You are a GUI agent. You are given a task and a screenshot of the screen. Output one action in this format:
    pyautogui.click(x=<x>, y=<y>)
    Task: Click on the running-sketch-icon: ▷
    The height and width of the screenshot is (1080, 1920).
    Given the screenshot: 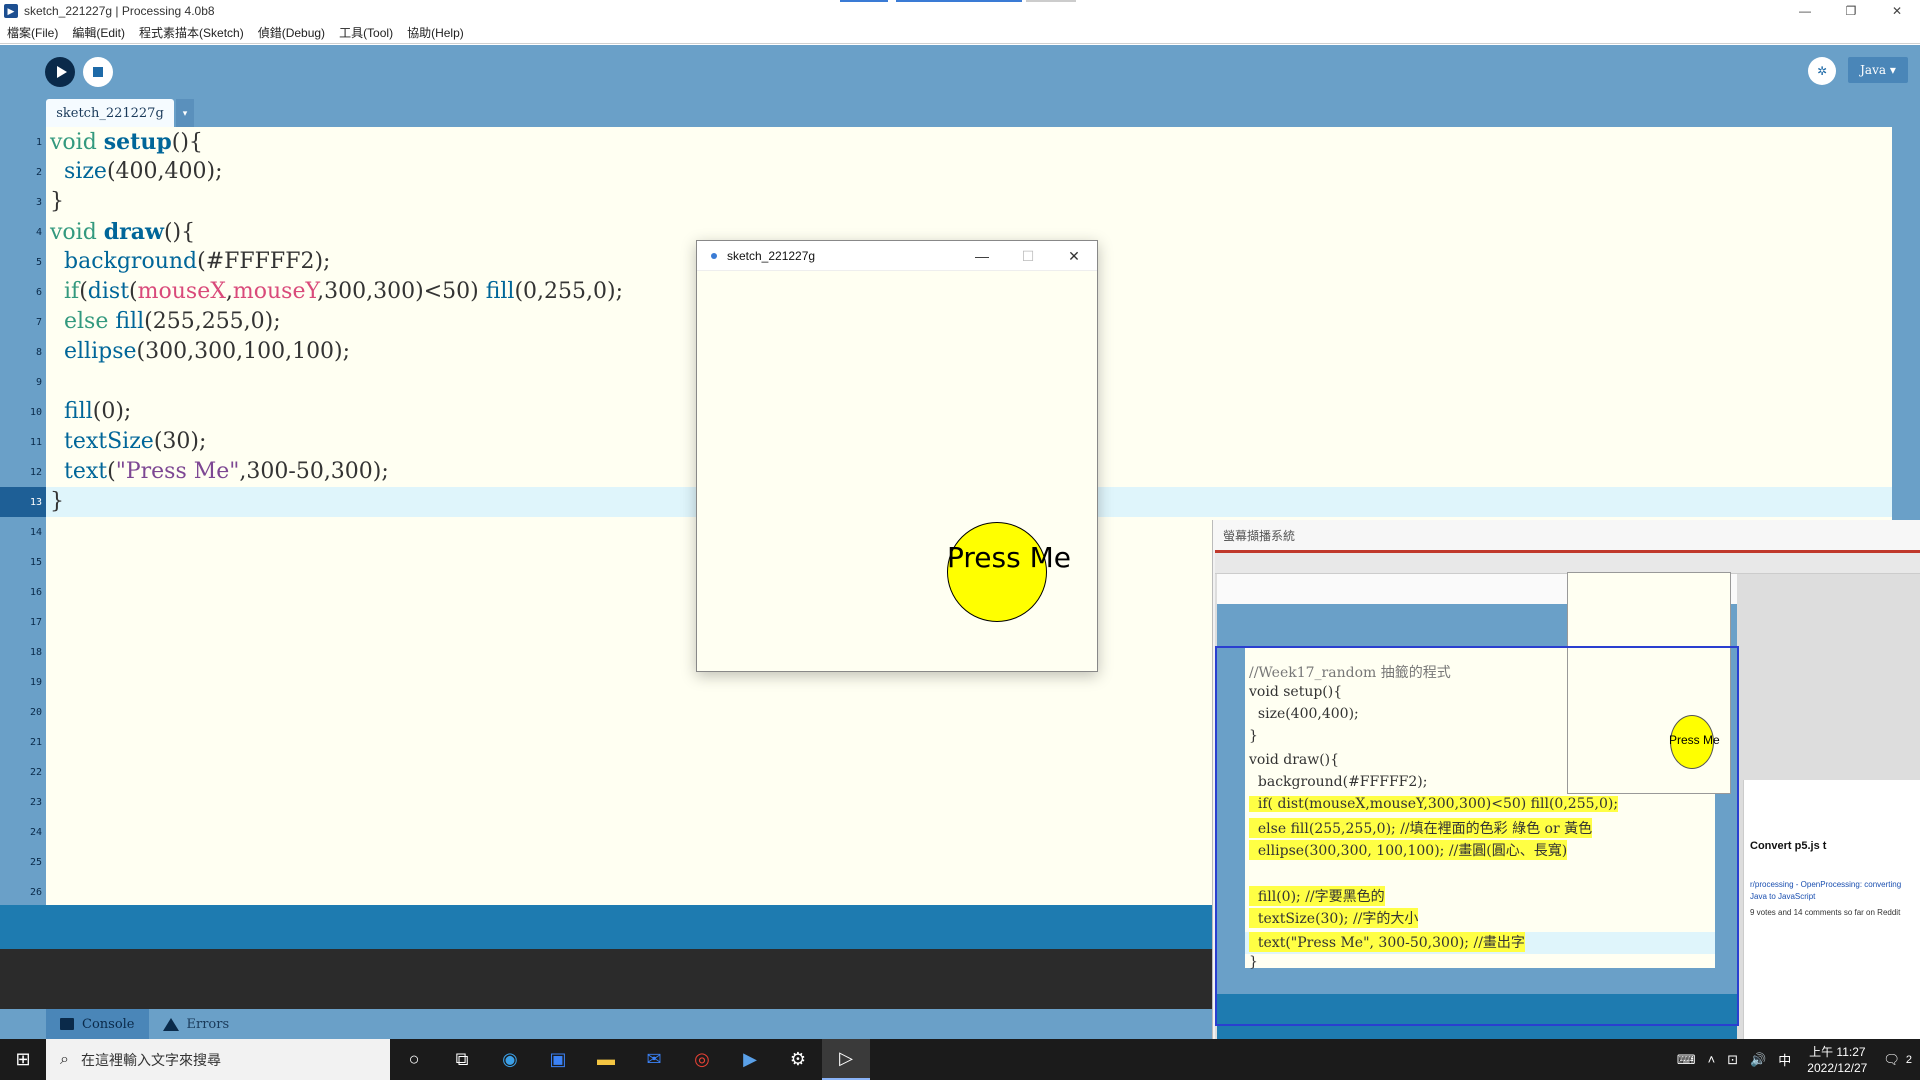 What is the action you would take?
    pyautogui.click(x=846, y=1059)
    